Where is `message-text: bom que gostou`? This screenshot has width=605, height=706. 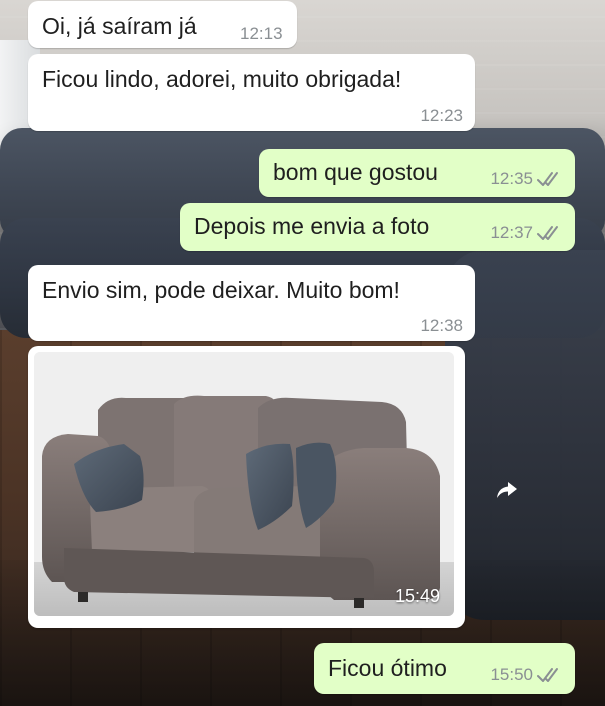 message-text: bom que gostou is located at coordinates (355, 172).